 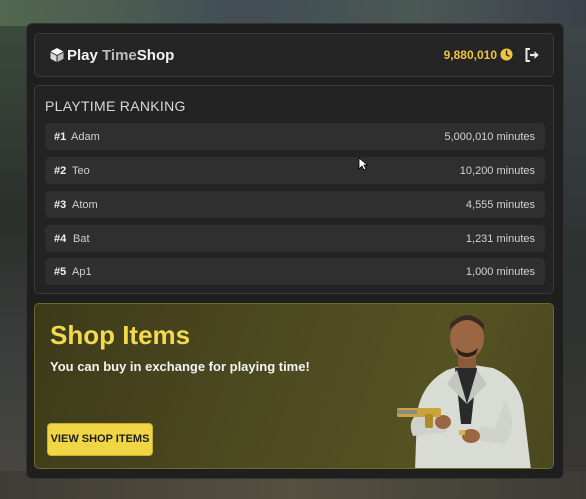 What do you see at coordinates (85, 137) in the screenshot?
I see `ranking-player-name: Adam` at bounding box center [85, 137].